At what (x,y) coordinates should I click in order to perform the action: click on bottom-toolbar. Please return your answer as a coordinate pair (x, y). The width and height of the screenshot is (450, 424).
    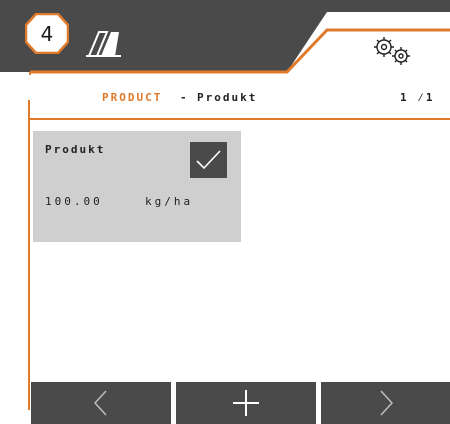
    Looking at the image, I should click on (240, 403).